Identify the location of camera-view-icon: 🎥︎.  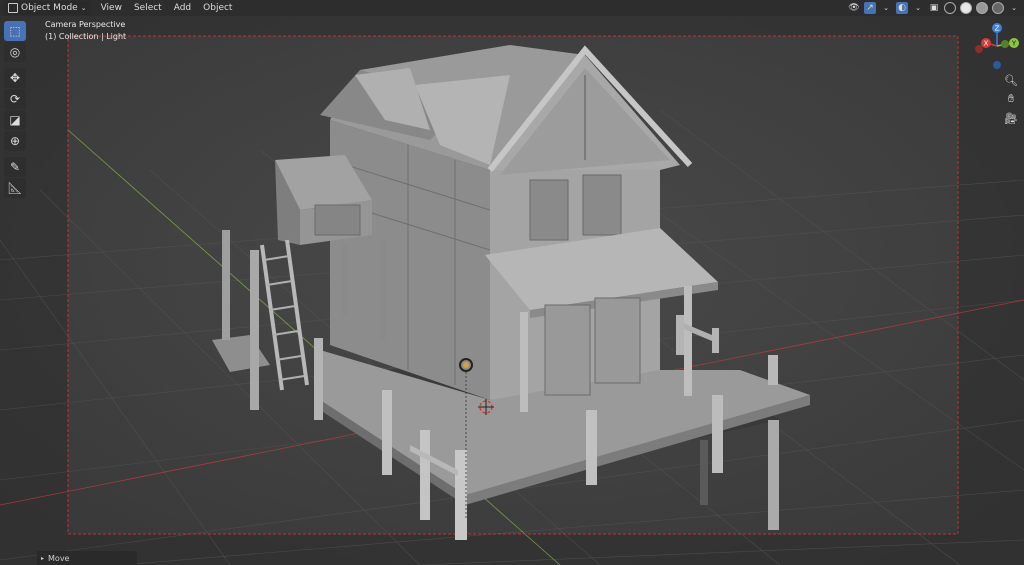
(1011, 118).